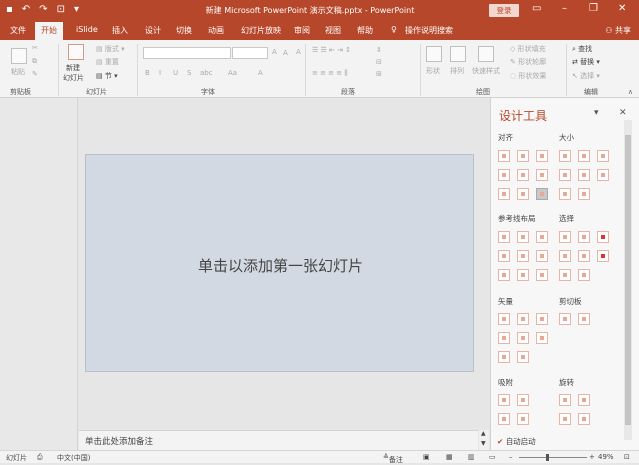 The image size is (639, 465). Describe the element at coordinates (504, 156) in the screenshot. I see `align-top-icon` at that location.